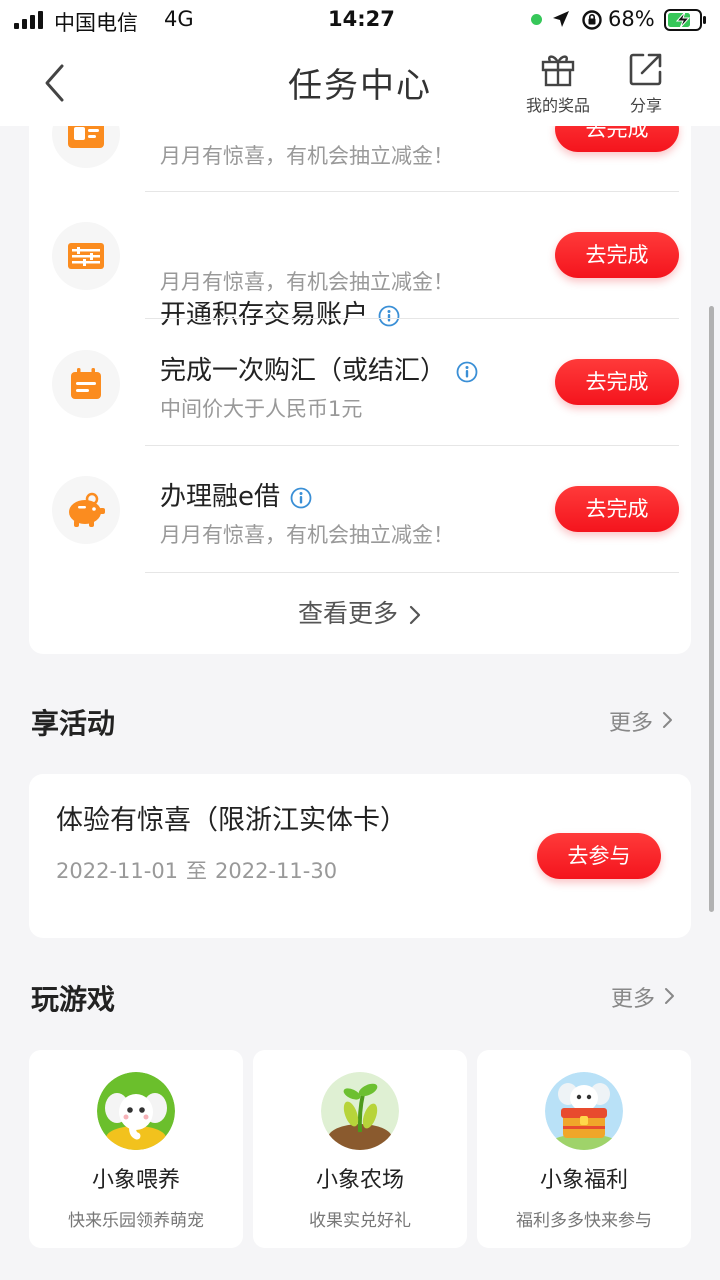  I want to click on view-more-tasks-link: 查看更多, so click(360, 612).